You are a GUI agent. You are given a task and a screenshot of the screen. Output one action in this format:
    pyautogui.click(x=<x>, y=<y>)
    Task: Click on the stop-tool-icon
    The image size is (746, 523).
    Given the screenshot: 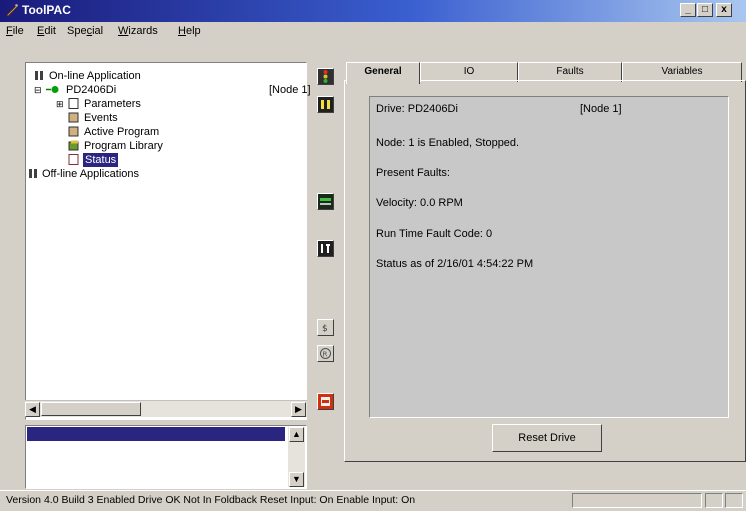 What is the action you would take?
    pyautogui.click(x=325, y=401)
    